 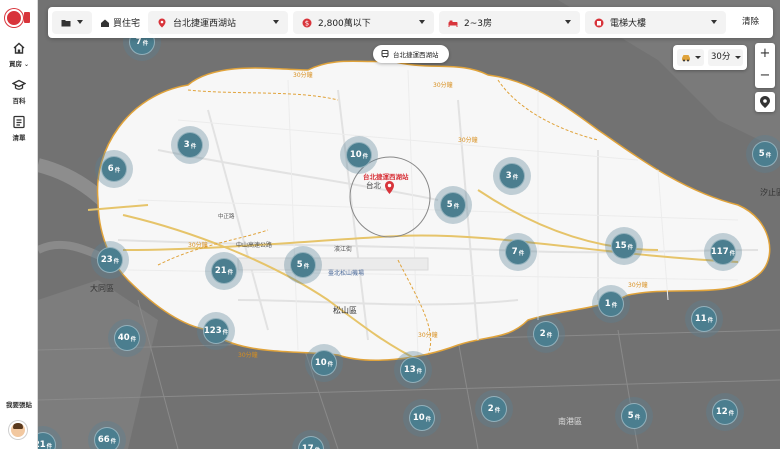 I want to click on clear-button: 清除, so click(x=750, y=21).